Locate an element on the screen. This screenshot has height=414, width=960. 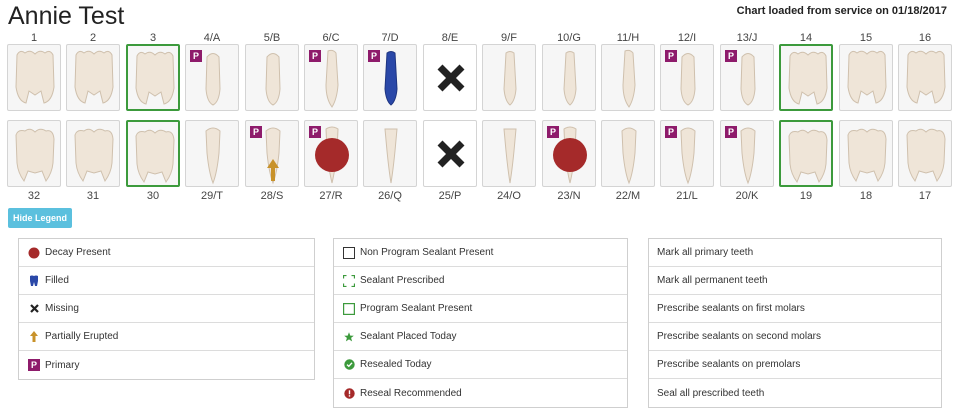
tooth-5-b is located at coordinates (272, 77).